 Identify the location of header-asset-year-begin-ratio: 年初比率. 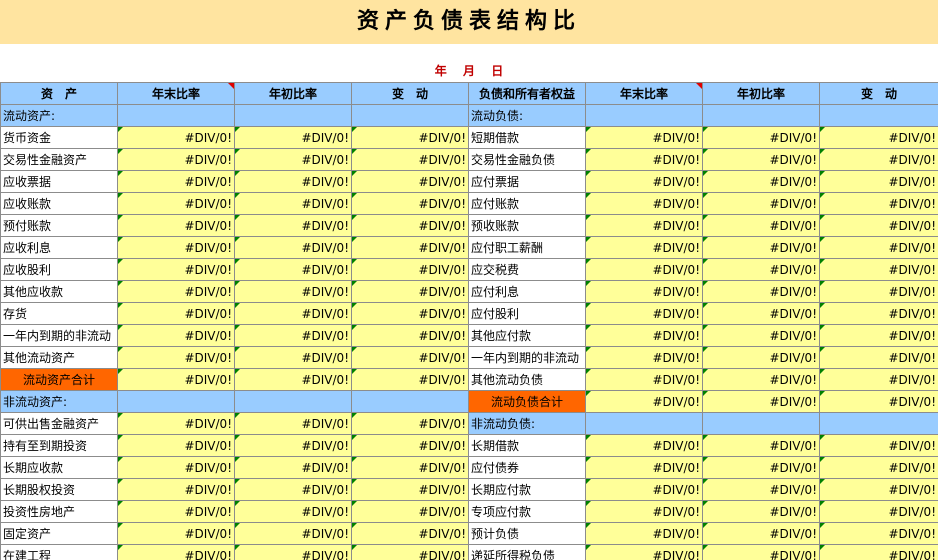
(293, 93).